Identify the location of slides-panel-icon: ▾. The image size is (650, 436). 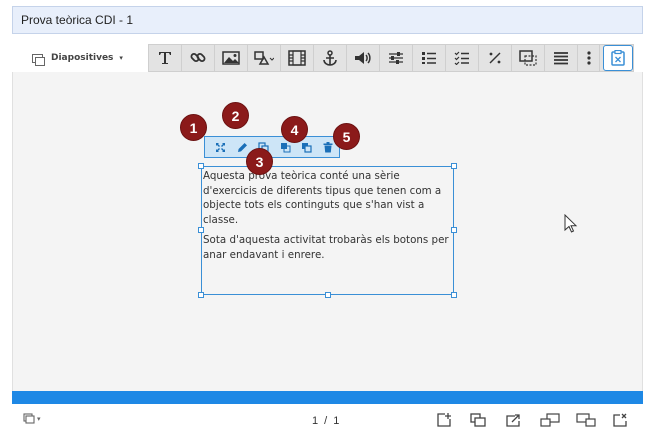
(33, 419).